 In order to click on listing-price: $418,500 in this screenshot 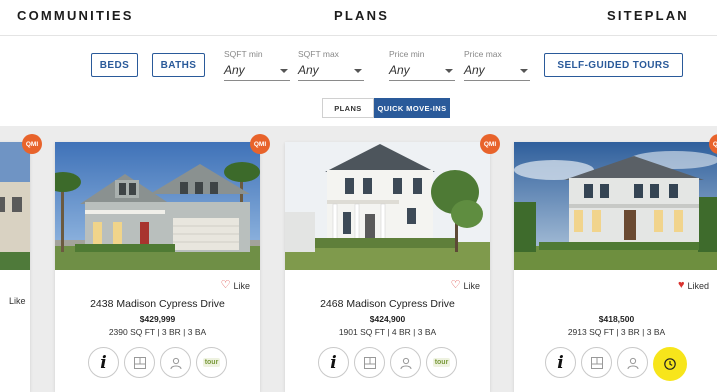, I will do `click(616, 319)`.